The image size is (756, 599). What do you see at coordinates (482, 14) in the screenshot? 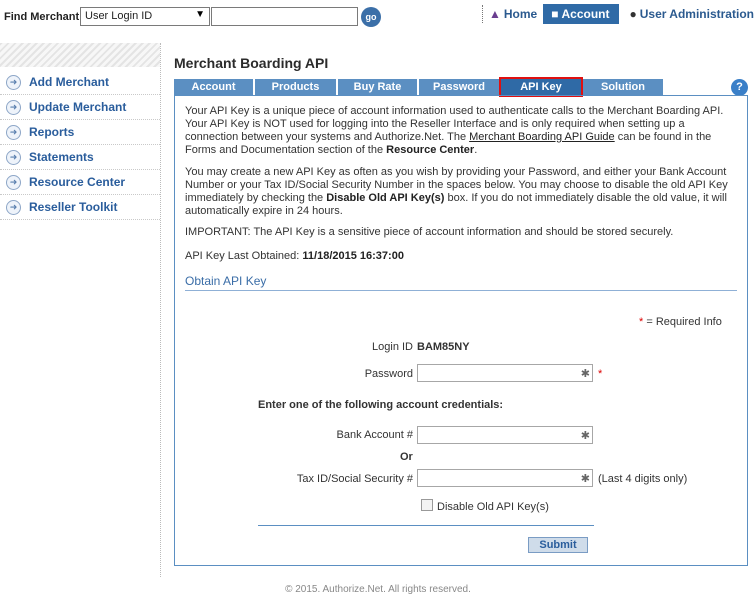
I see `nav-separator` at bounding box center [482, 14].